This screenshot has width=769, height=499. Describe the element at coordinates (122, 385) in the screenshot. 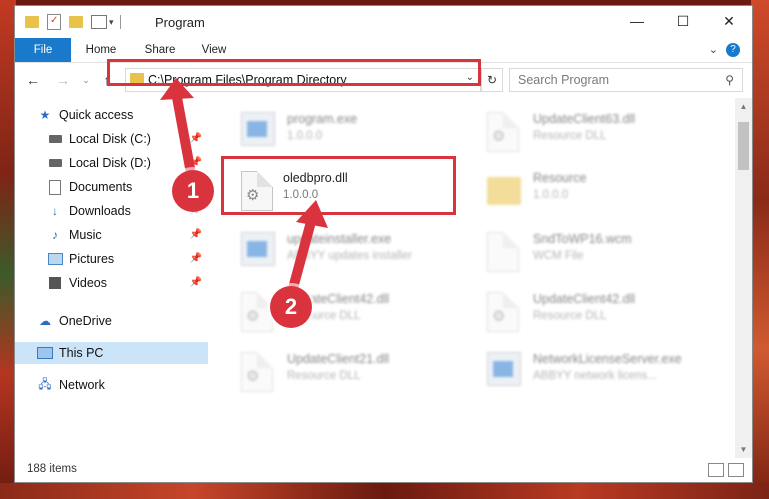

I see `sidebar-item-network: 🖧 Network` at that location.